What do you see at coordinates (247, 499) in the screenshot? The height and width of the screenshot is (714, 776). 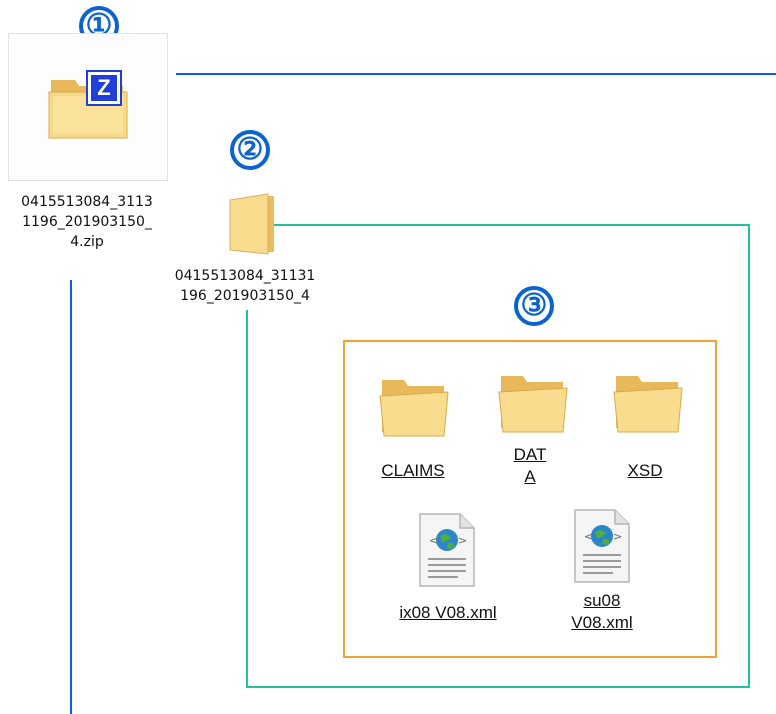 I see `extracted-folder-bracket-left` at bounding box center [247, 499].